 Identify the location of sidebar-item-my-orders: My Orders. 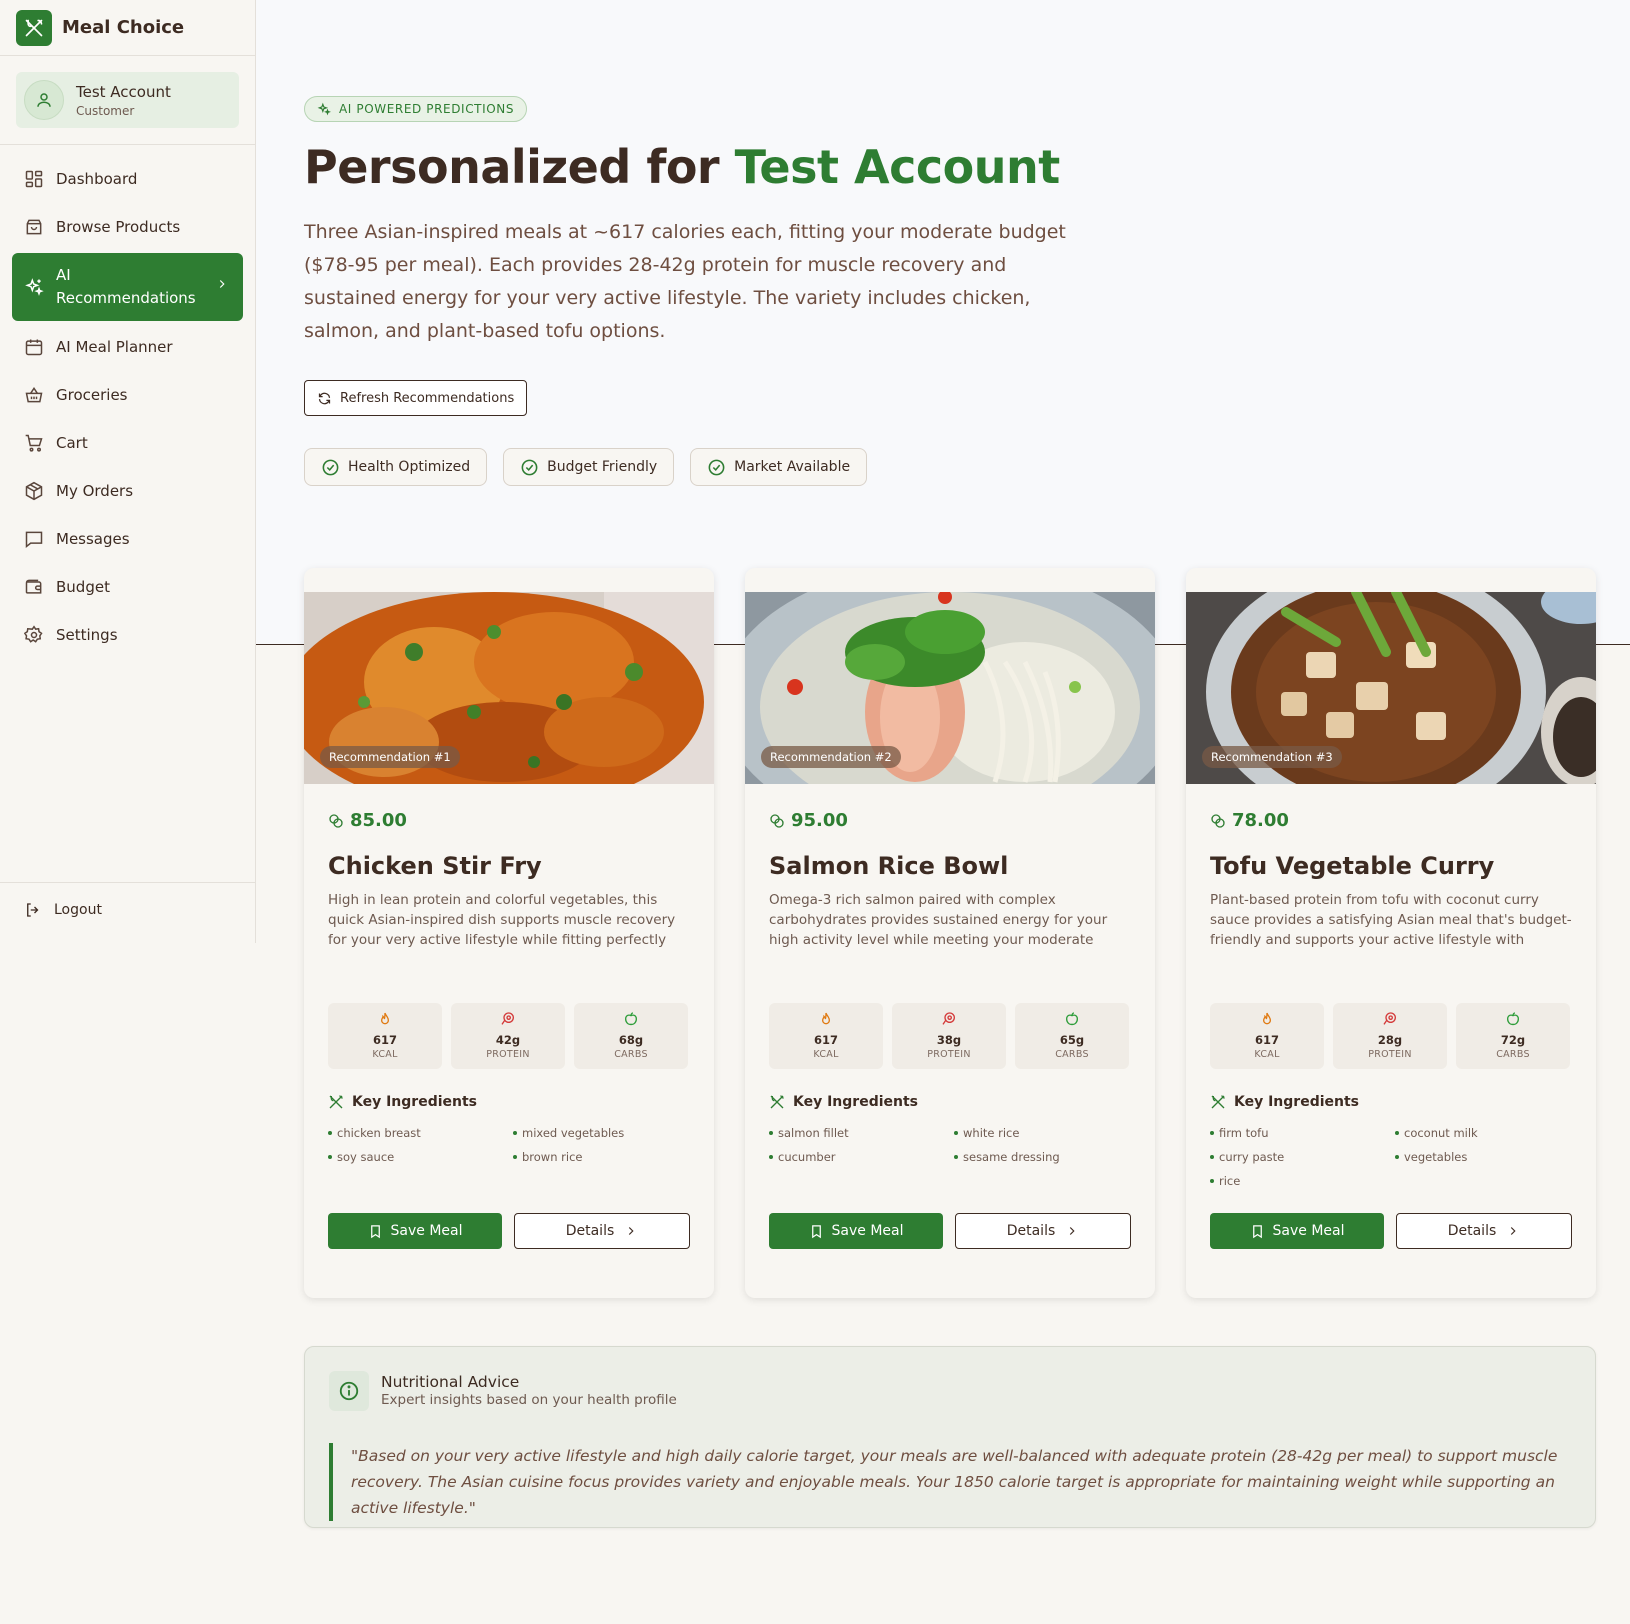
(127, 491).